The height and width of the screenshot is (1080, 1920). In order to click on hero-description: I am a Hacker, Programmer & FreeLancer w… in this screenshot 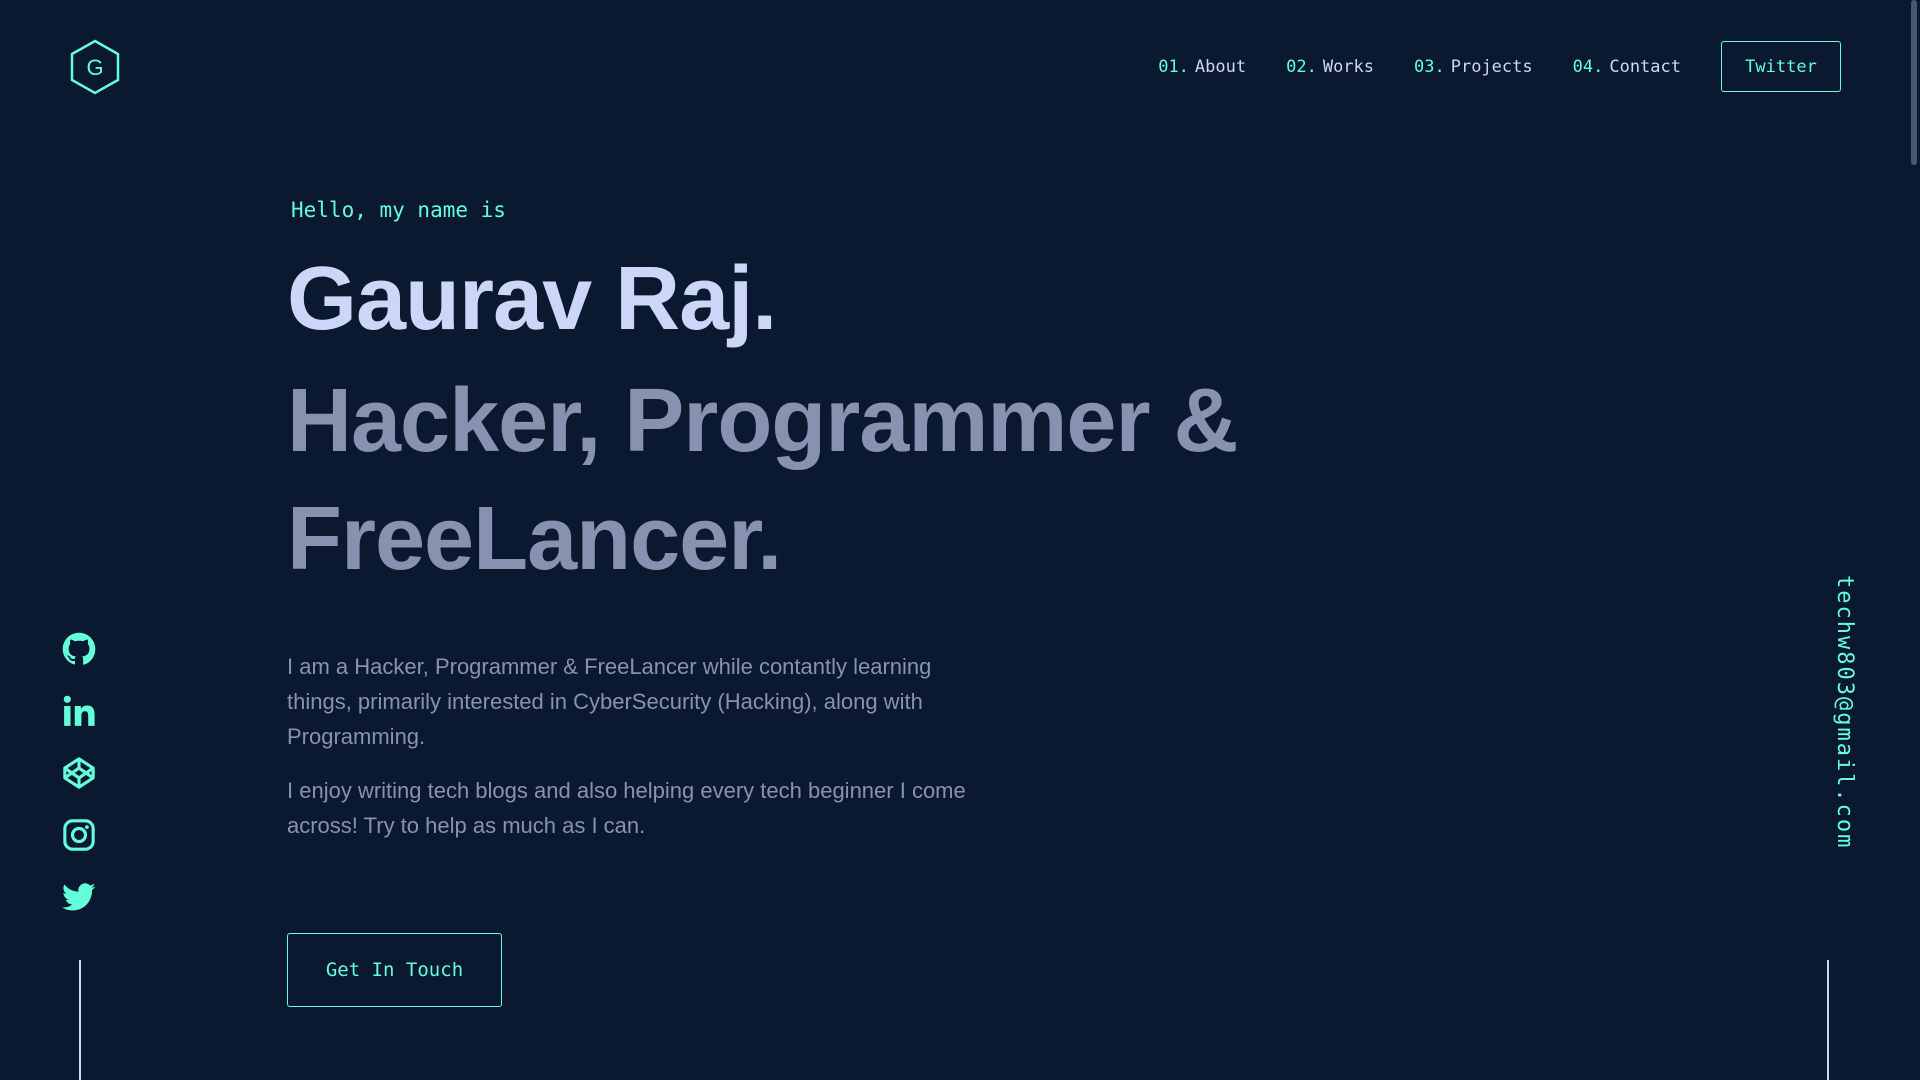, I will do `click(627, 746)`.